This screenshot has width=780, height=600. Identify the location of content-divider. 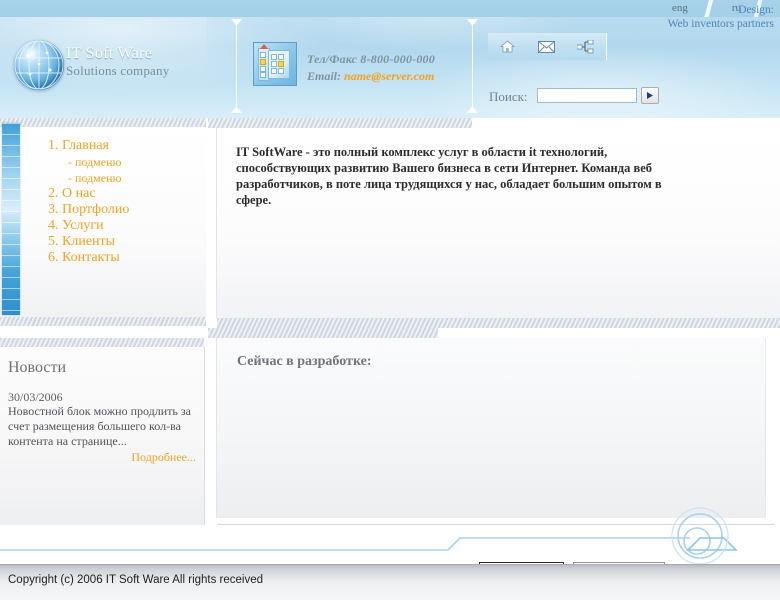
(496, 524).